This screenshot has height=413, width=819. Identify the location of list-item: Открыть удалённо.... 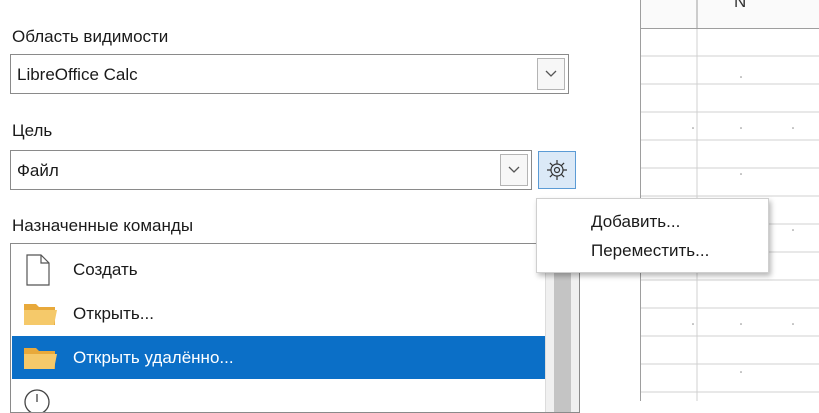
(278, 357).